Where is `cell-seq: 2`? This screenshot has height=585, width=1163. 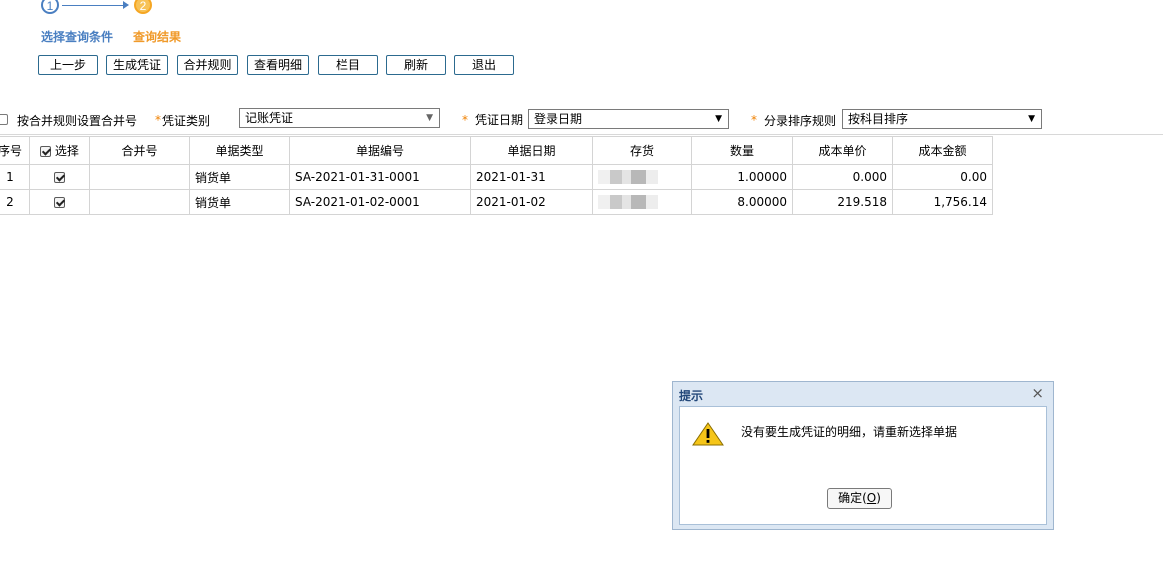 cell-seq: 2 is located at coordinates (15, 202).